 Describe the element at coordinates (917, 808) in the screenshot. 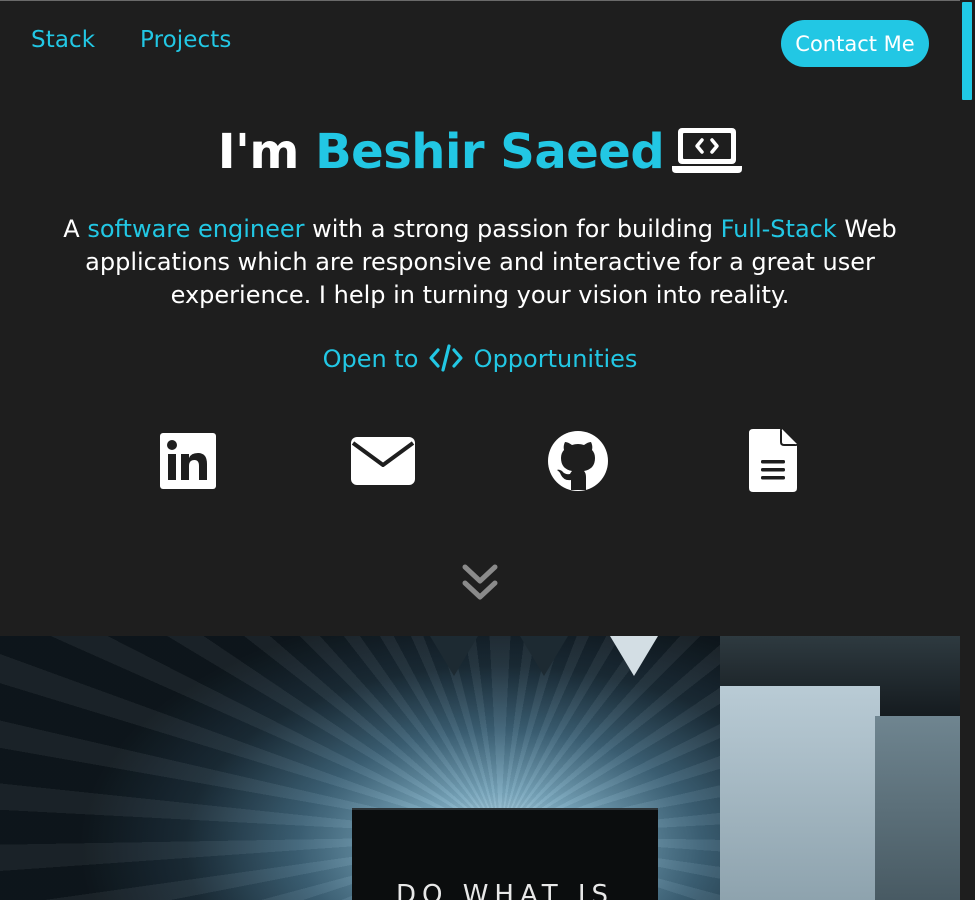

I see `photo-wall-side` at that location.